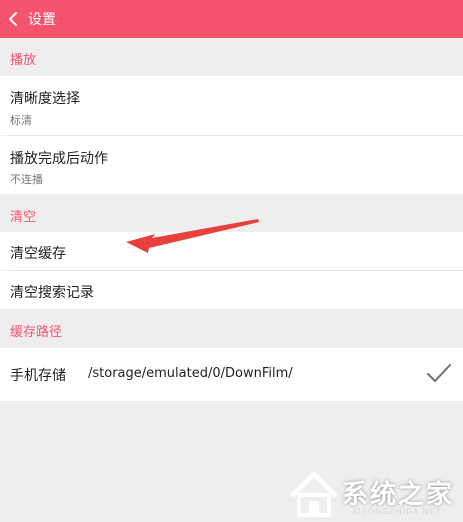 The width and height of the screenshot is (463, 522). What do you see at coordinates (36, 332) in the screenshot?
I see `section-title-cache-path: 缓存路径` at bounding box center [36, 332].